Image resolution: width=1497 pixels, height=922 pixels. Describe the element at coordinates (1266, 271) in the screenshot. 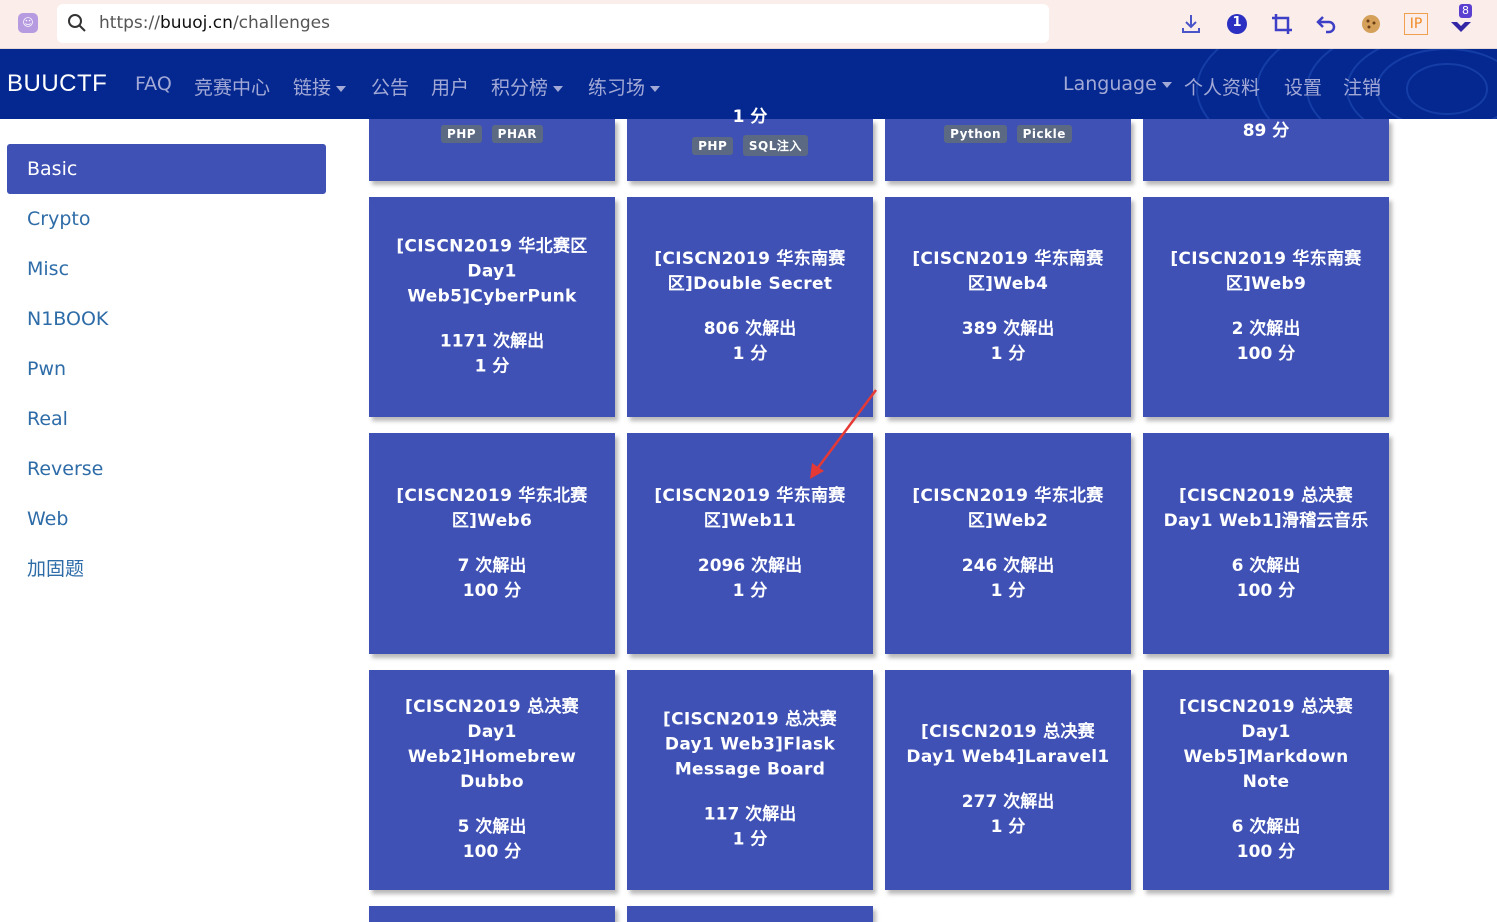

I see `challenge-title: [CISCN2019 华东南赛区]Web9` at that location.